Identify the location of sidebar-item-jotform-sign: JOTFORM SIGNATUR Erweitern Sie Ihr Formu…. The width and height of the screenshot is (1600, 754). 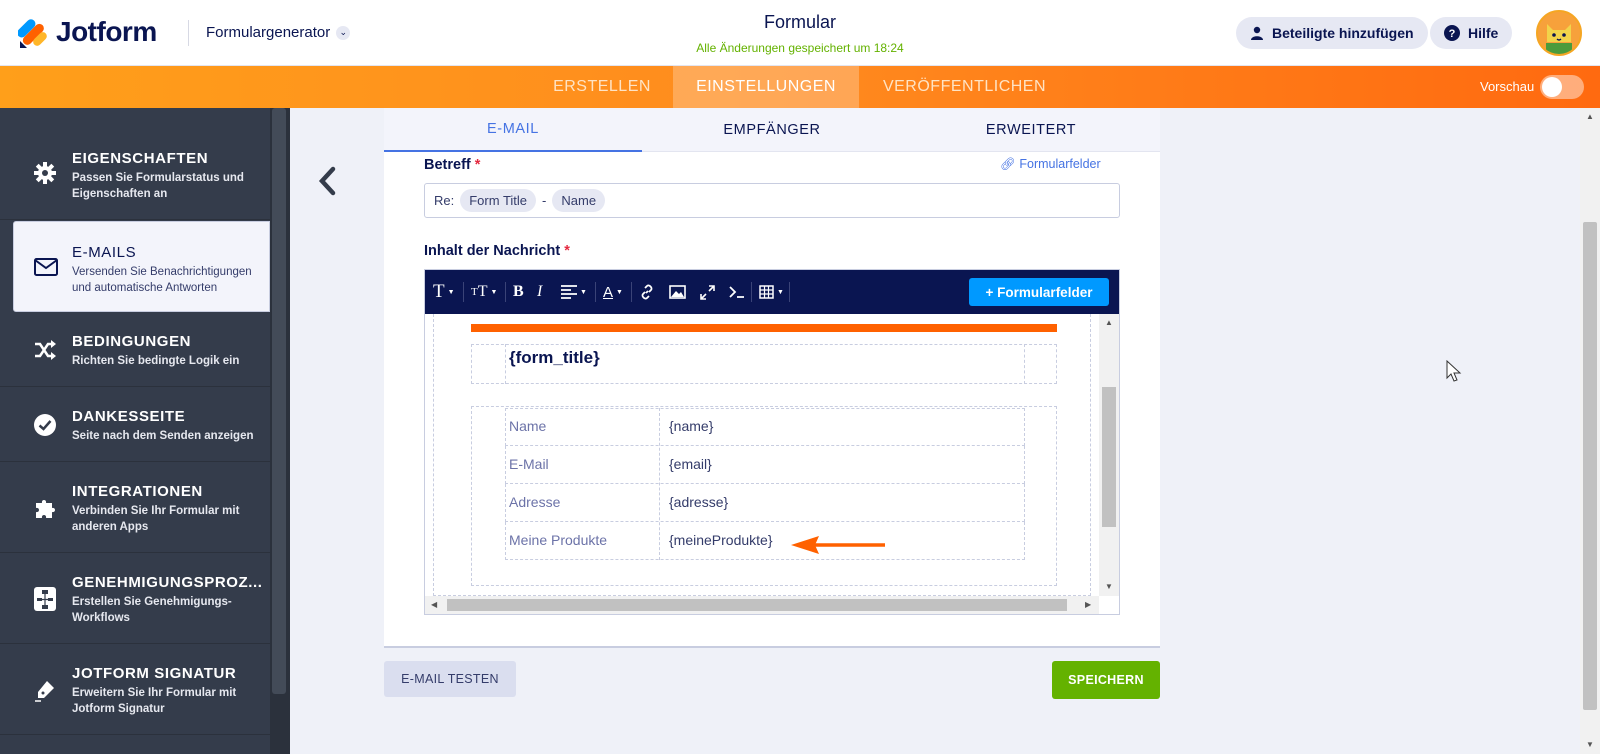
(135, 690).